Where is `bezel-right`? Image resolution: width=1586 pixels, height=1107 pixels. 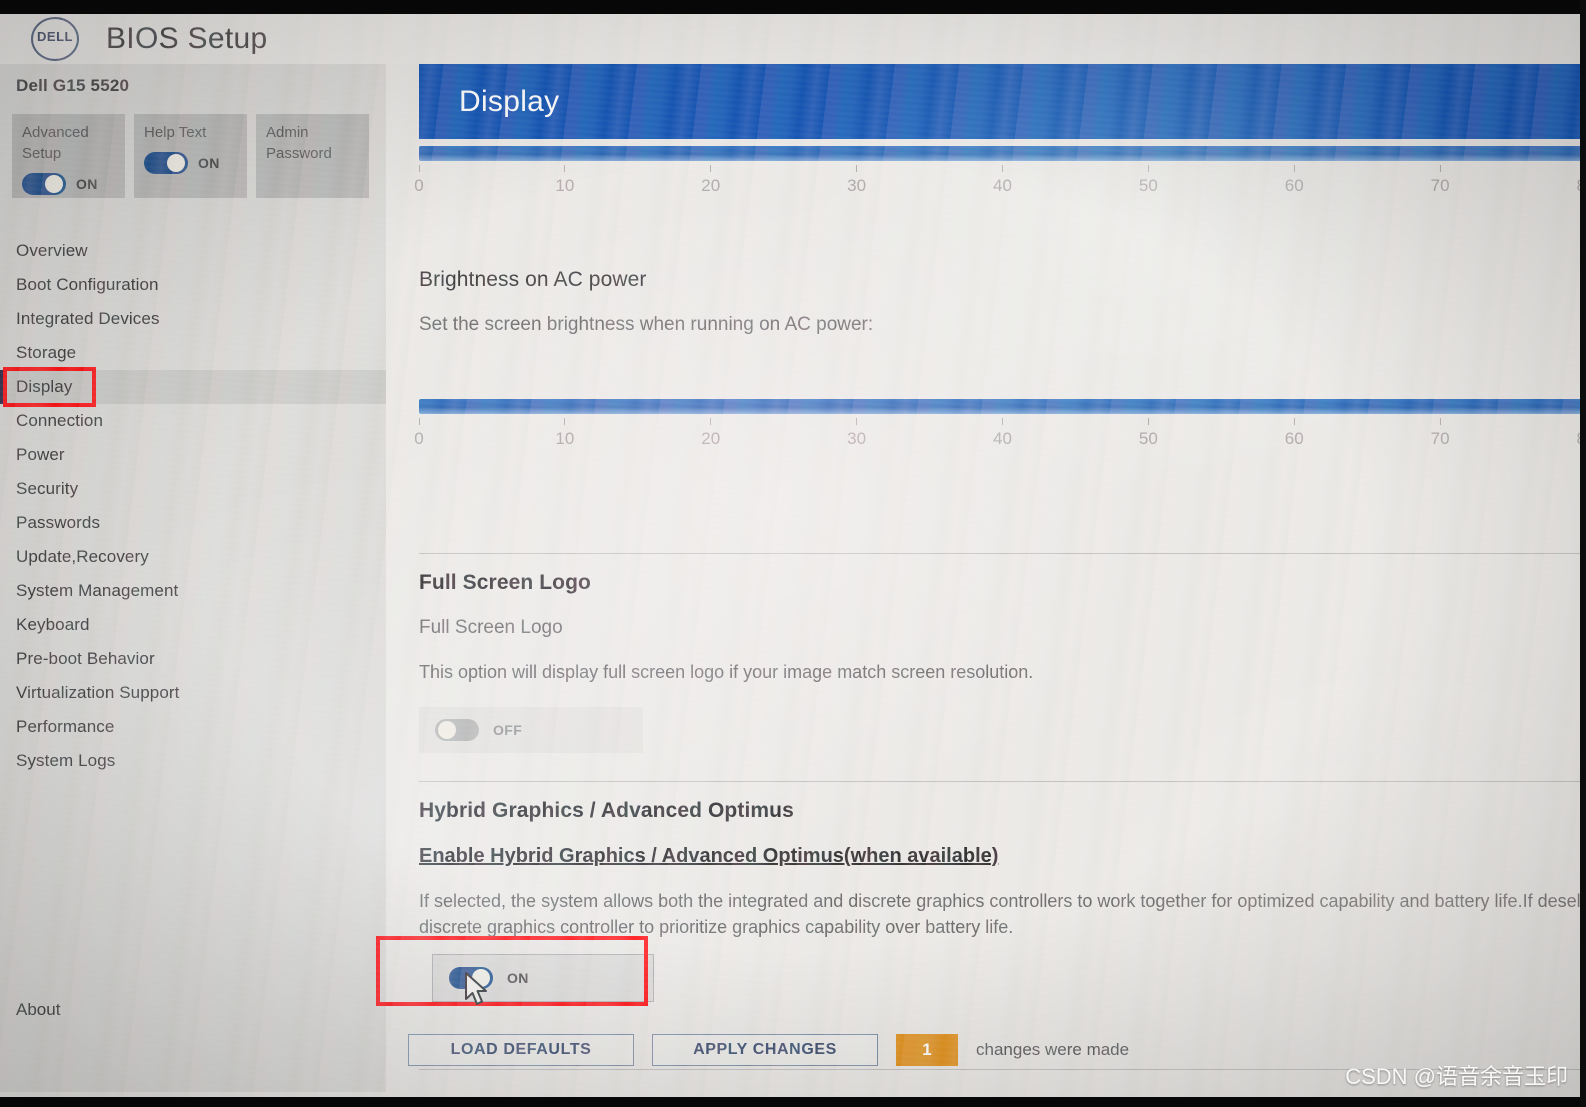 bezel-right is located at coordinates (1583, 553).